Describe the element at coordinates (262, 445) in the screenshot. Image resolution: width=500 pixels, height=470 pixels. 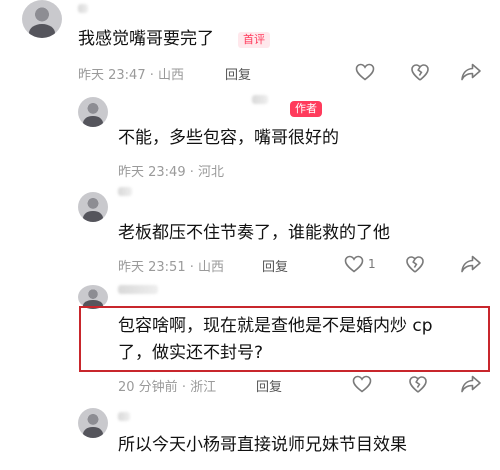
I see `comment-text: 所以今天小杨哥直接说师兄妹节目效果` at that location.